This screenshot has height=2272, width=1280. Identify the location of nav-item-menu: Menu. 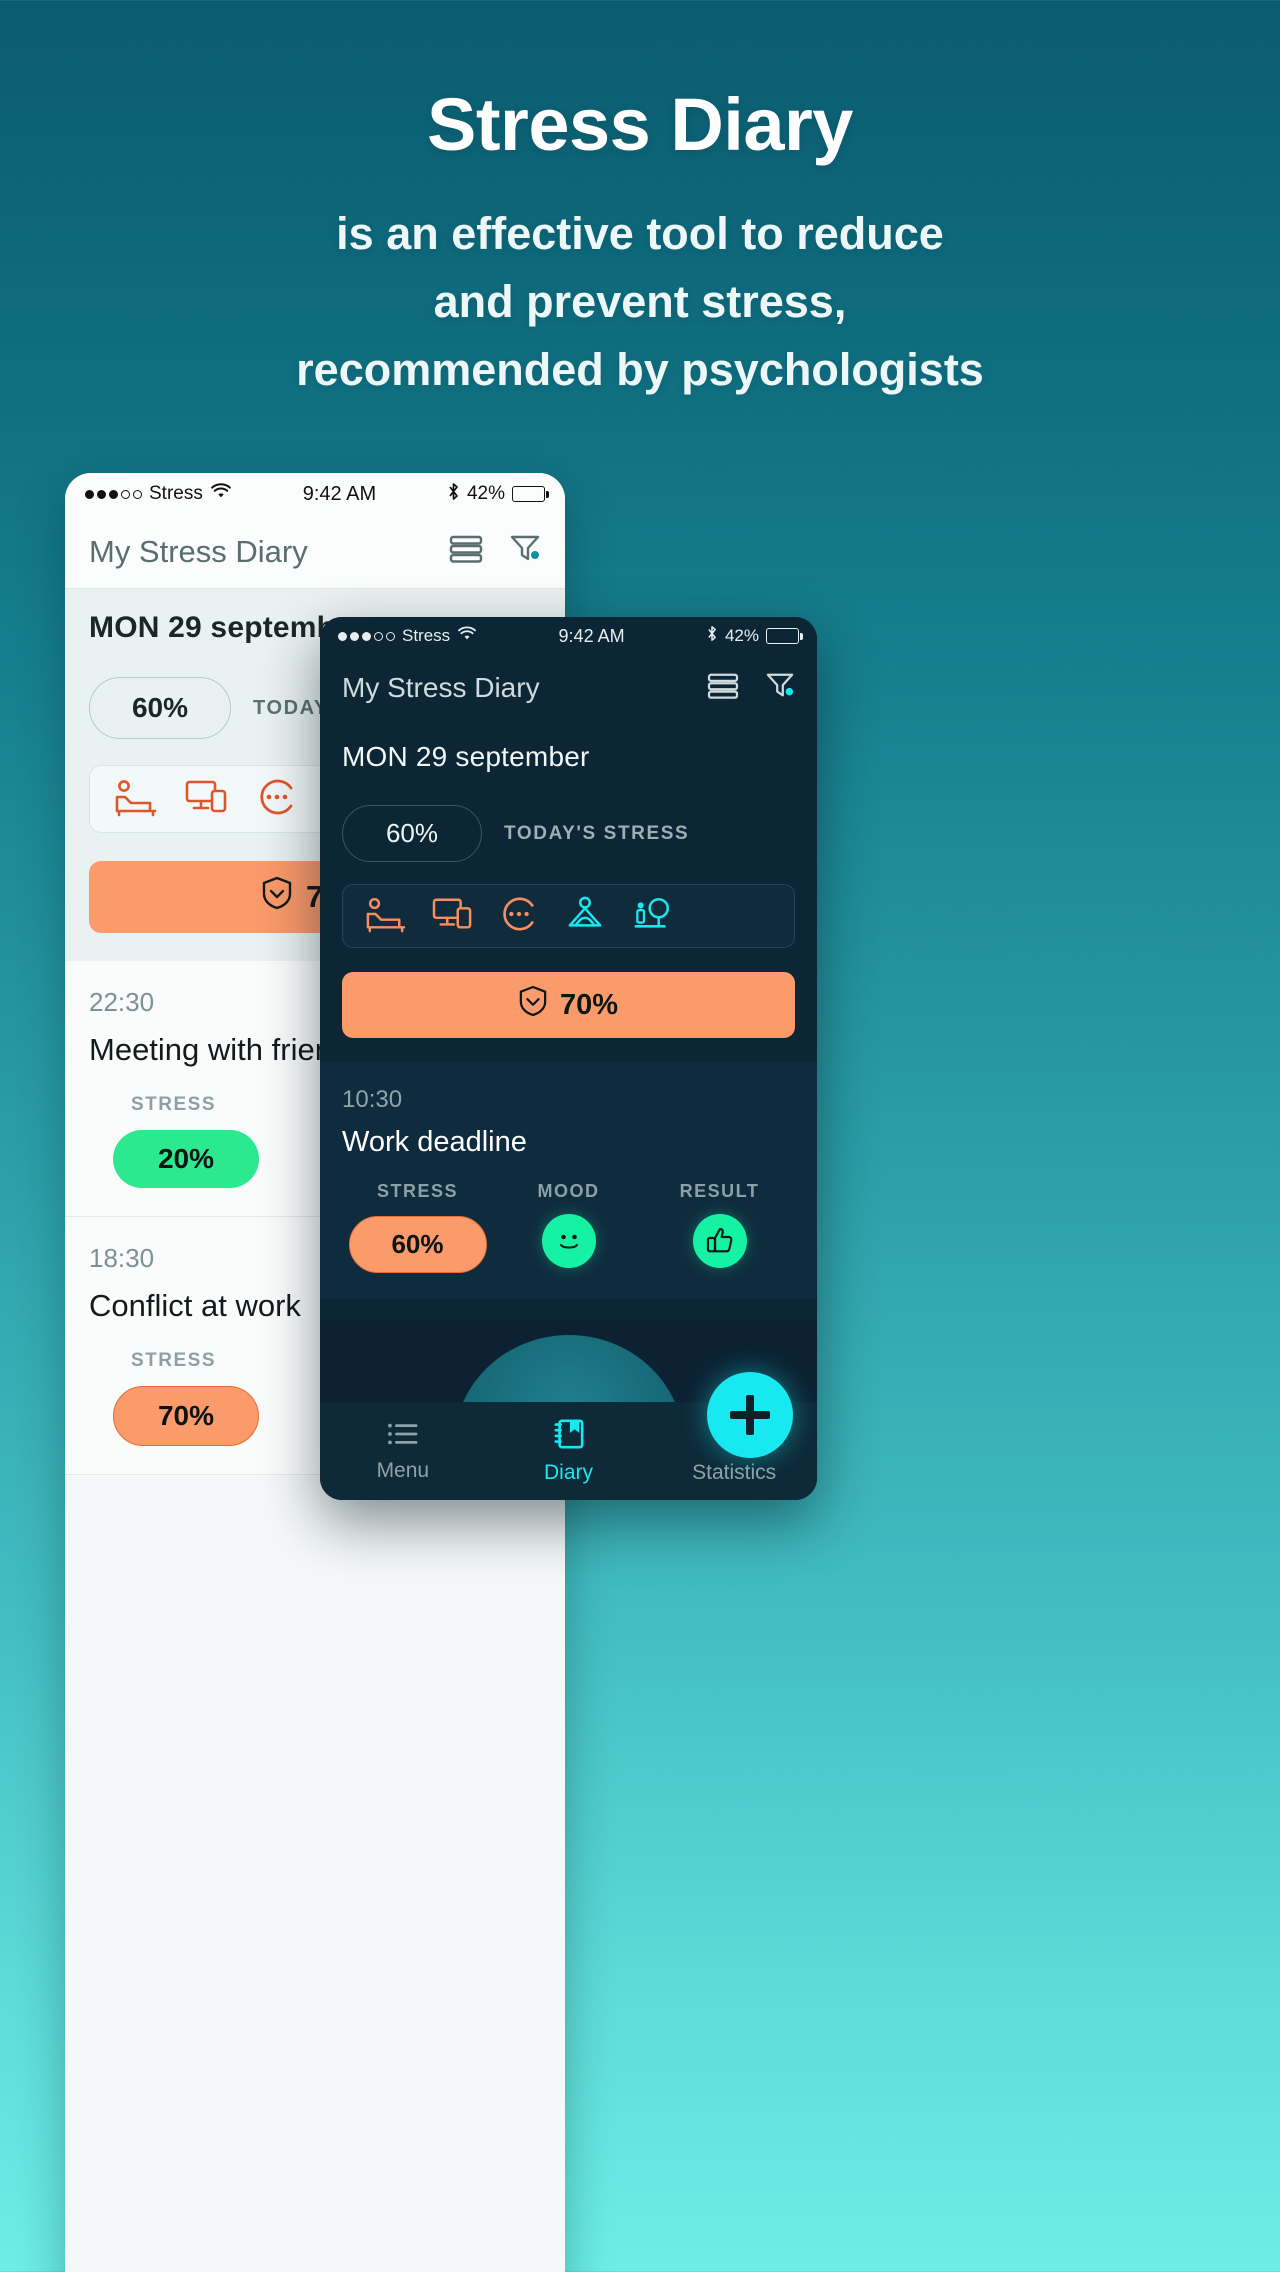
(403, 1451).